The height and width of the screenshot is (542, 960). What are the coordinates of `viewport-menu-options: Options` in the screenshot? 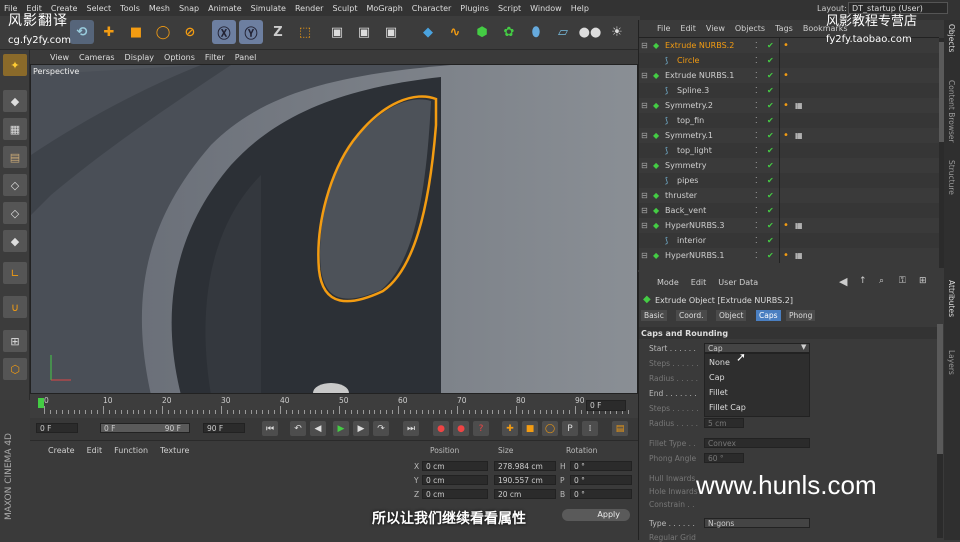 It's located at (179, 57).